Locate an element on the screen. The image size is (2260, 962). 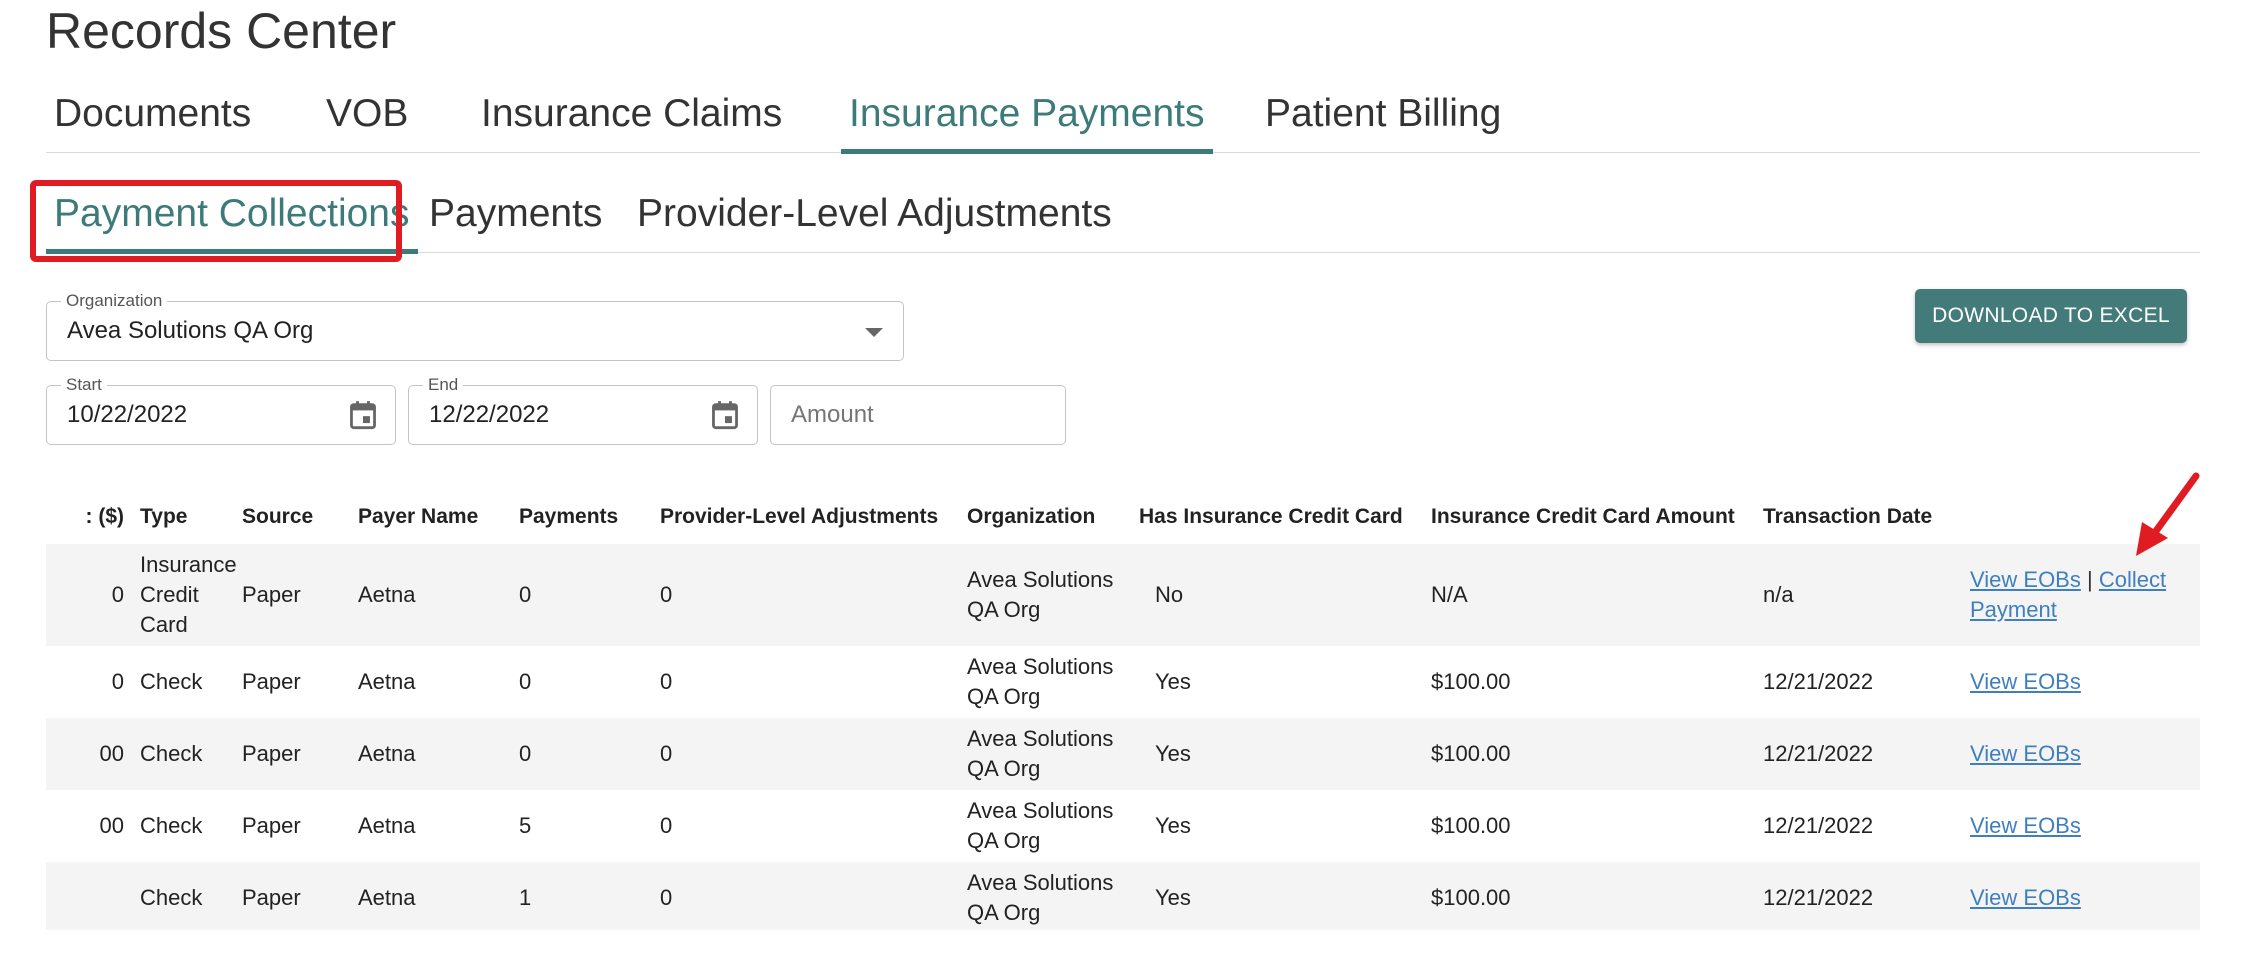
tab-documents: Documents is located at coordinates (152, 119).